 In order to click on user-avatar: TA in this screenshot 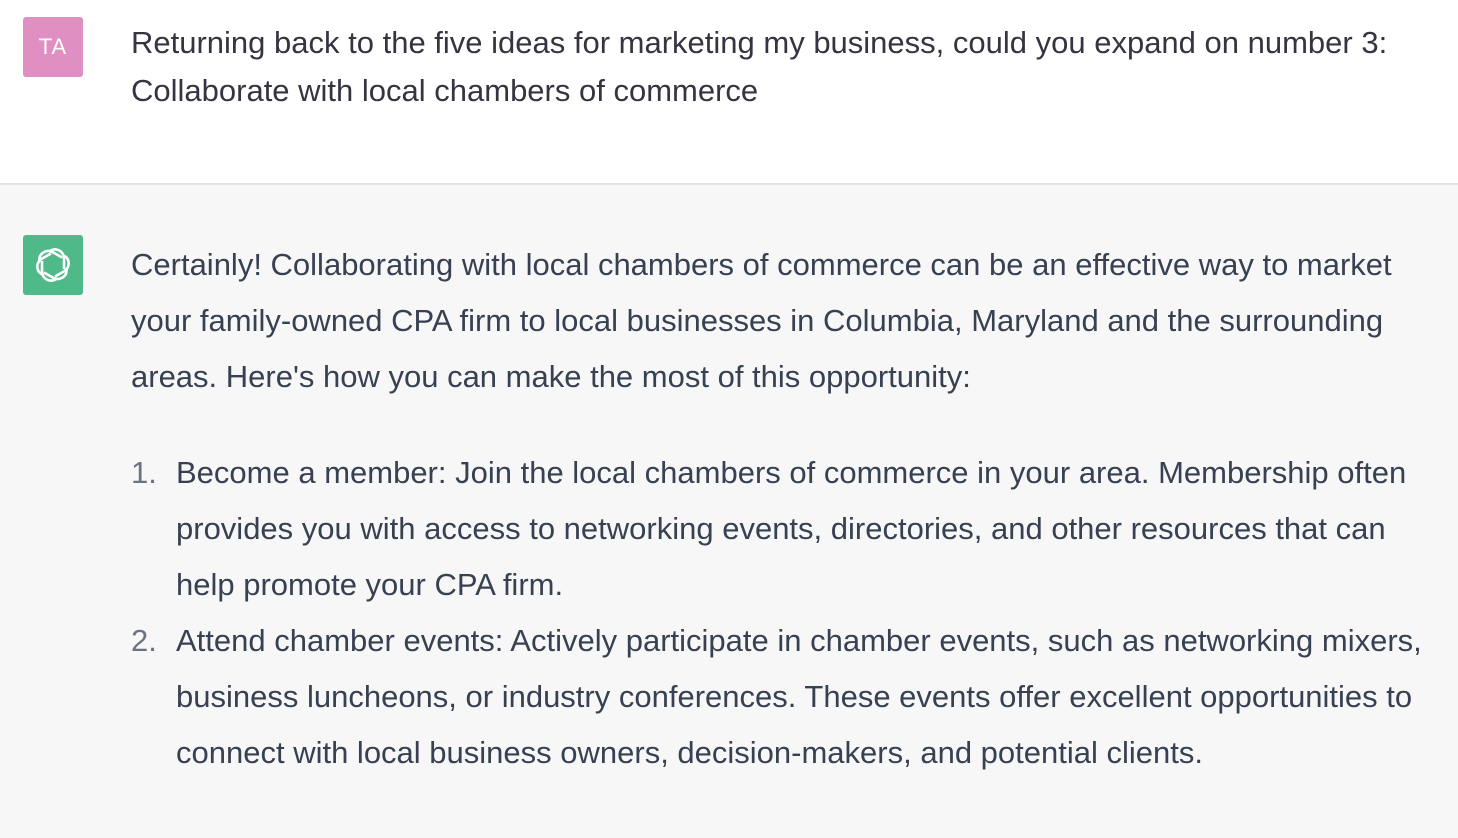, I will do `click(53, 47)`.